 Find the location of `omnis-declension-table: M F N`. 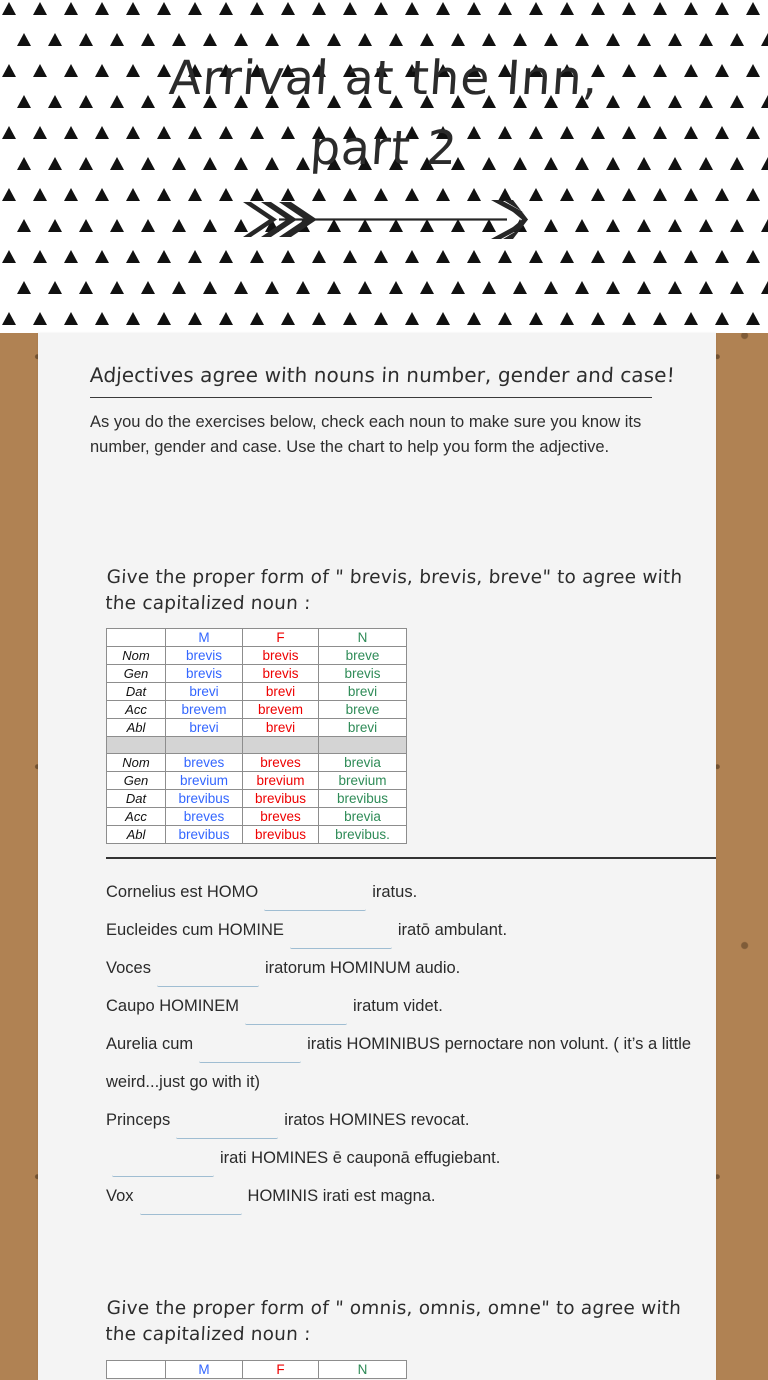

omnis-declension-table: M F N is located at coordinates (256, 1369).